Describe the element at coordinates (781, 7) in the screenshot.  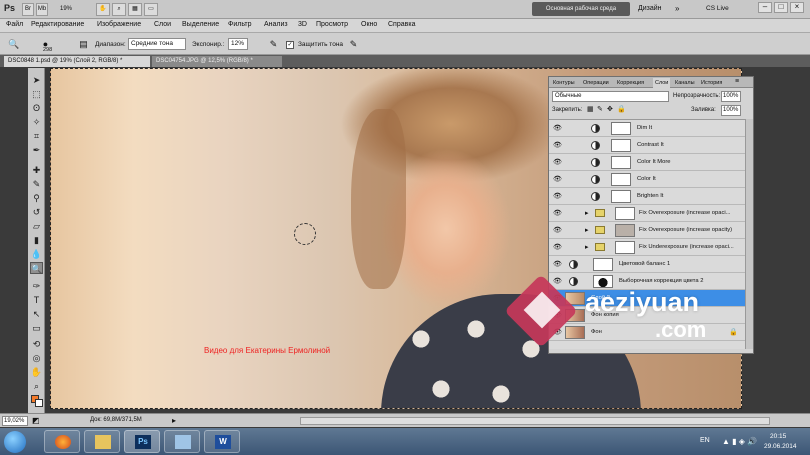
I see `maximize-icon: □` at that location.